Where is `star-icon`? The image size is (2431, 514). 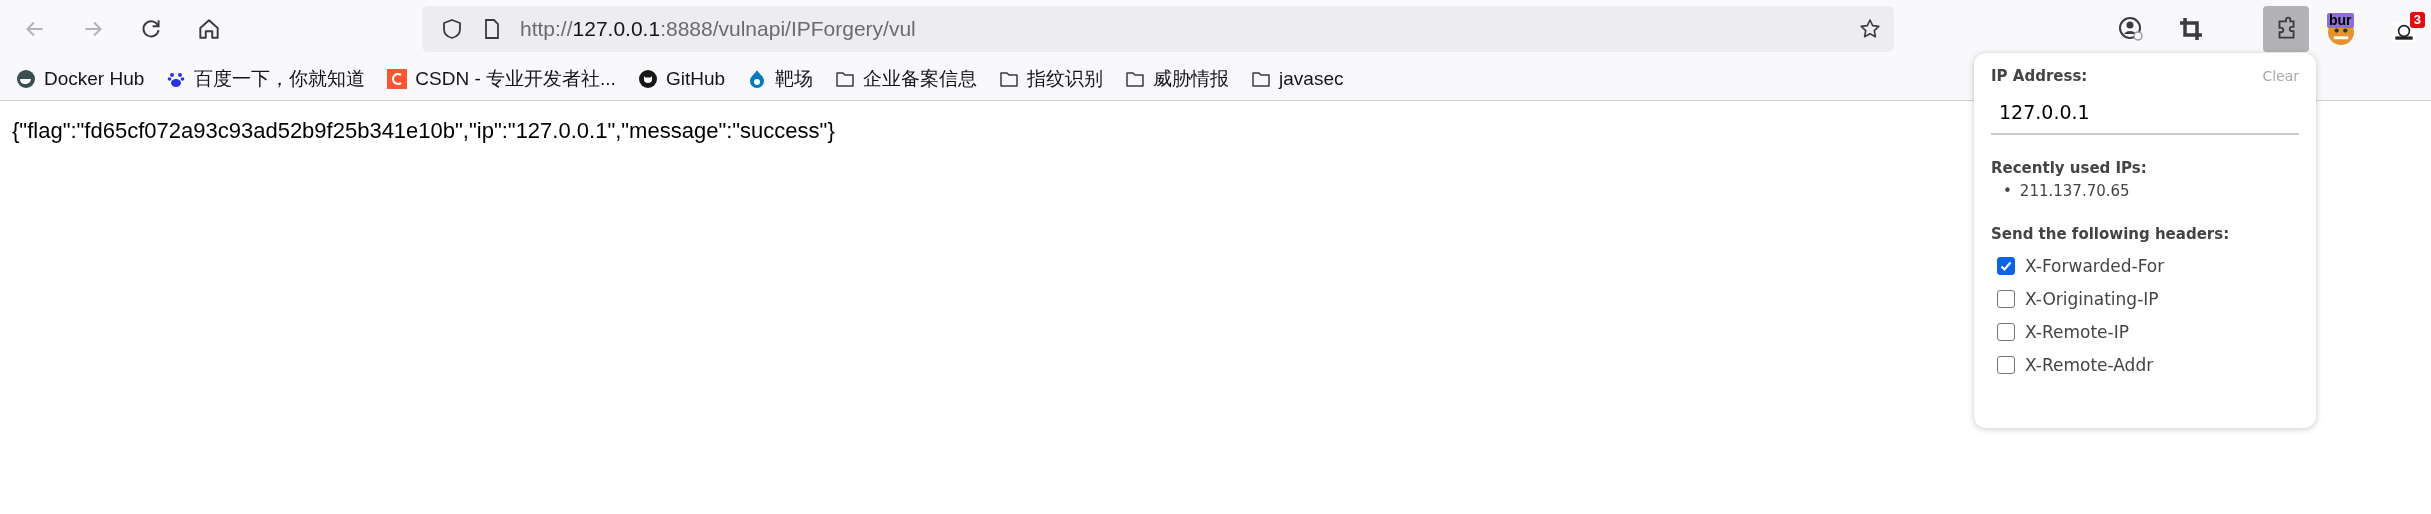
star-icon is located at coordinates (1870, 28).